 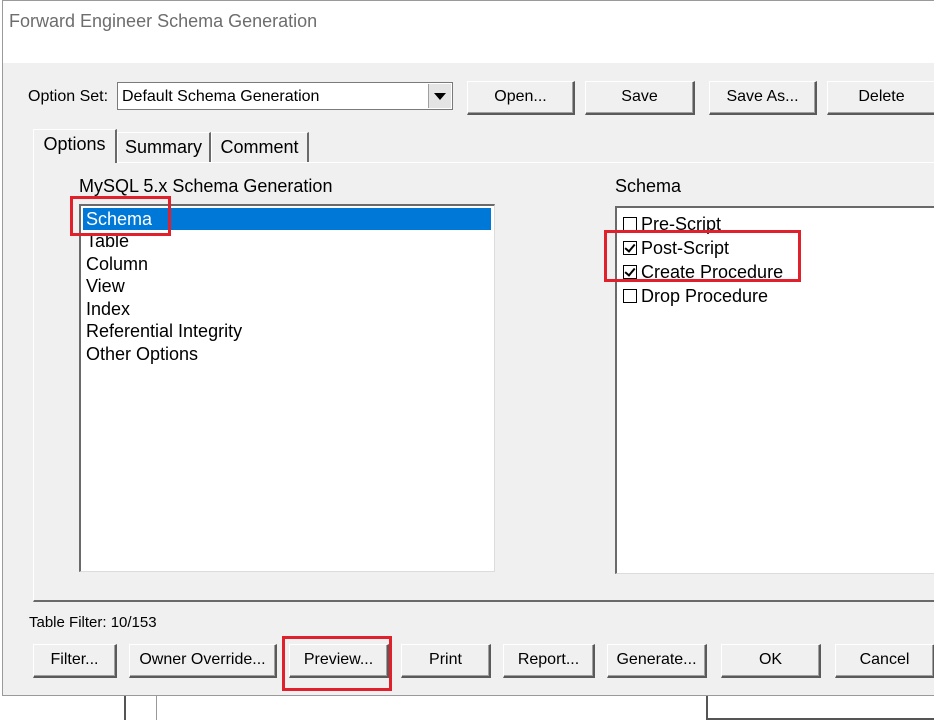 I want to click on cancel-button: Cancel, so click(x=884, y=661).